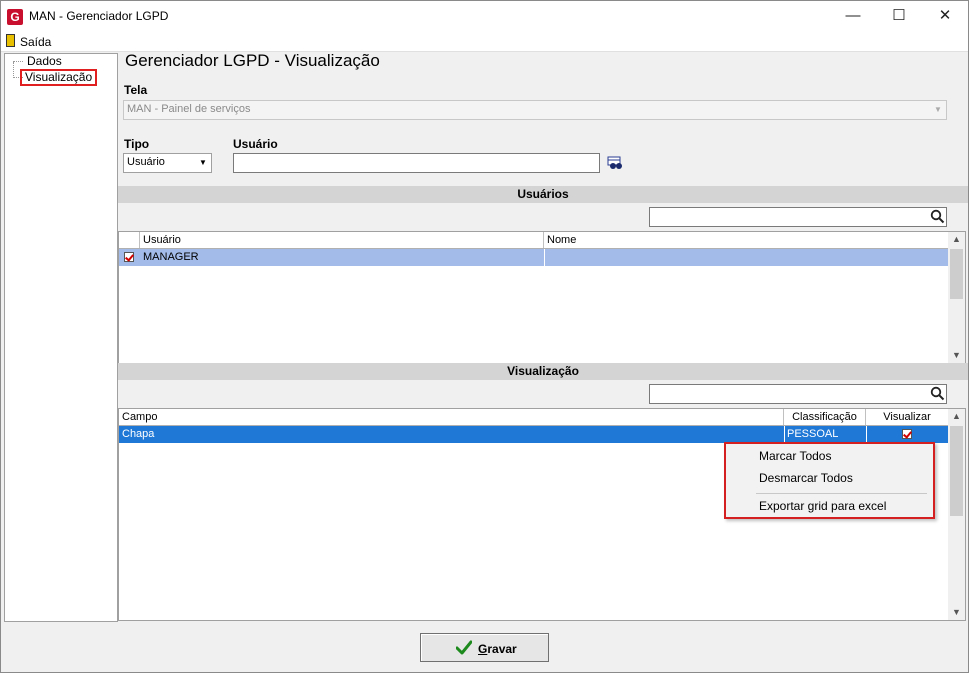  Describe the element at coordinates (899, 16) in the screenshot. I see `maximize-button: ☐` at that location.